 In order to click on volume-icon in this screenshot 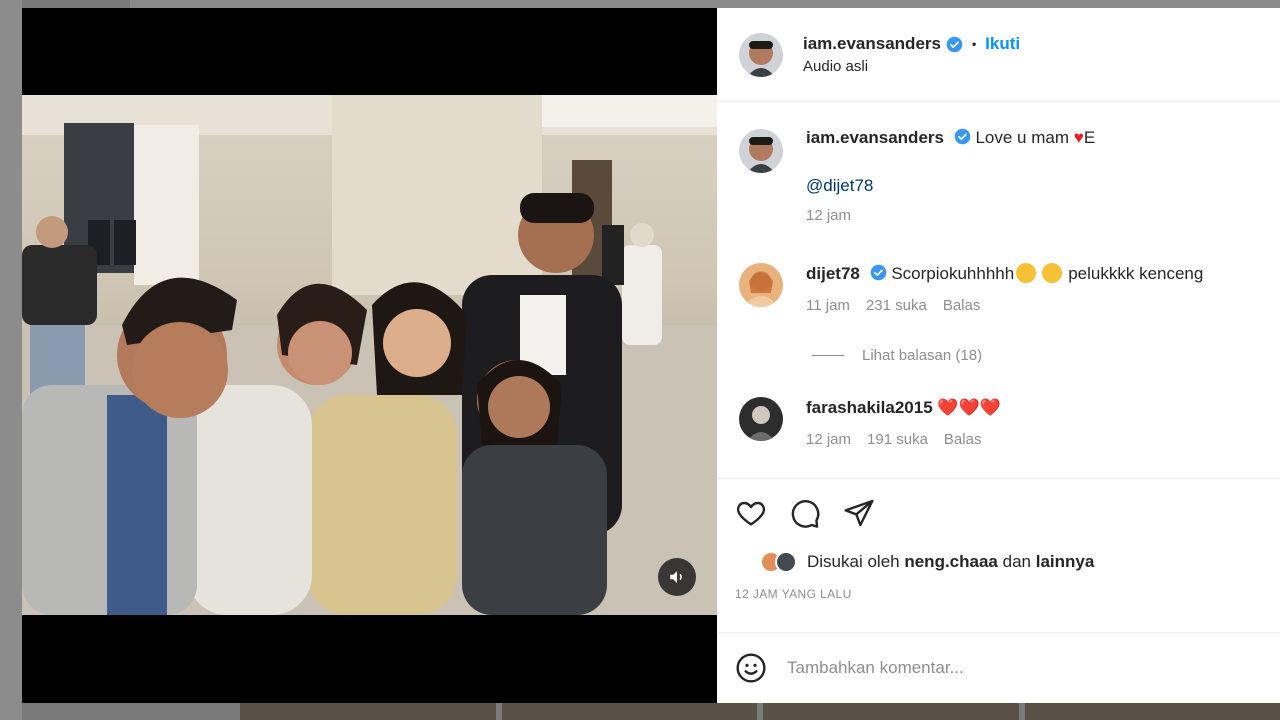, I will do `click(676, 577)`.